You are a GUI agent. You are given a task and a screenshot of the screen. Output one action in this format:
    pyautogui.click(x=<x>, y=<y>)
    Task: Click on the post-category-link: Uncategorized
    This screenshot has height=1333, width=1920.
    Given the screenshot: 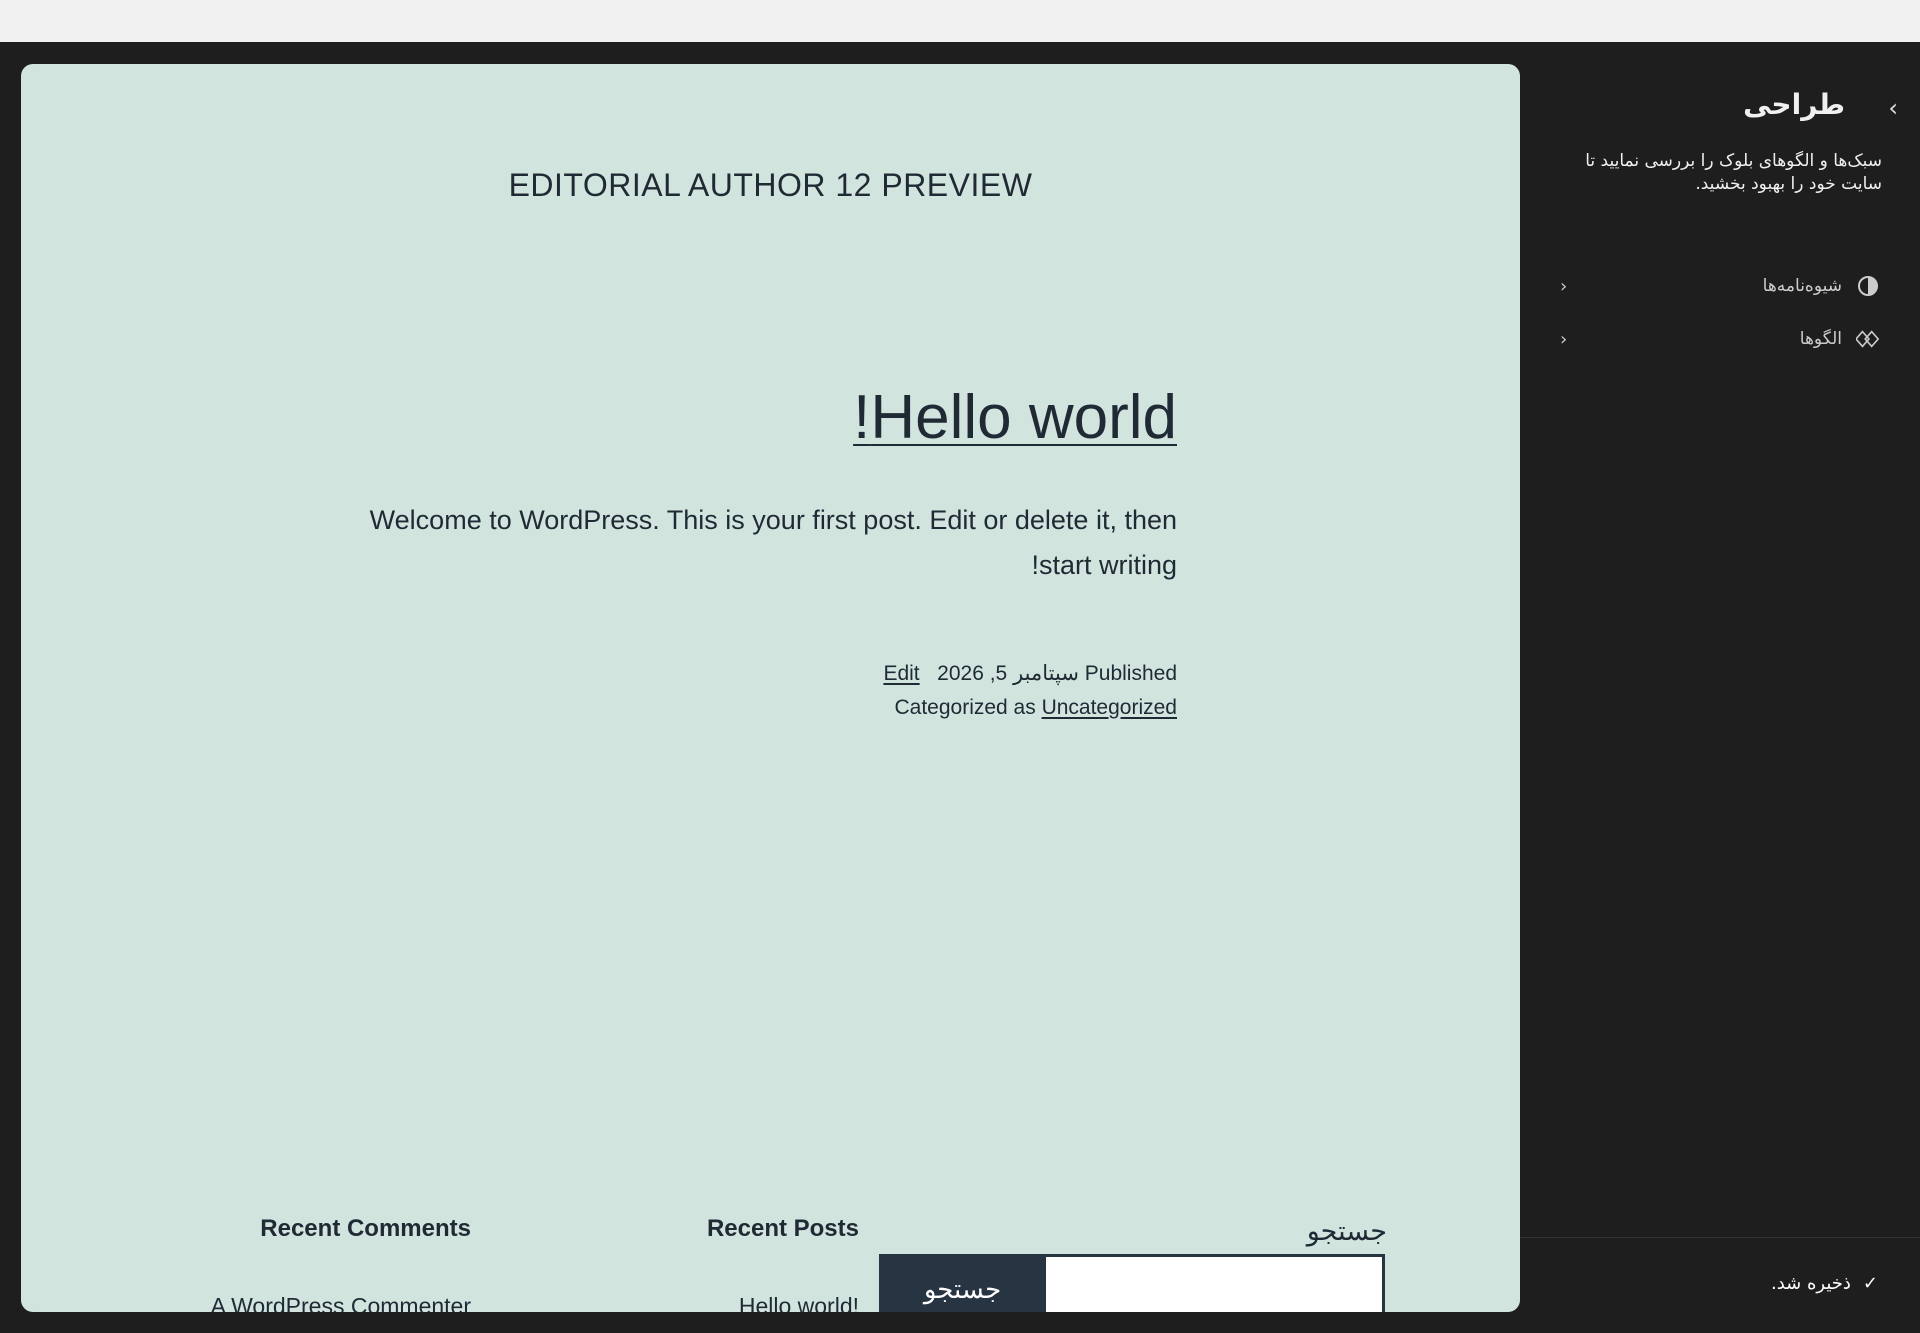 What is the action you would take?
    pyautogui.click(x=1109, y=707)
    